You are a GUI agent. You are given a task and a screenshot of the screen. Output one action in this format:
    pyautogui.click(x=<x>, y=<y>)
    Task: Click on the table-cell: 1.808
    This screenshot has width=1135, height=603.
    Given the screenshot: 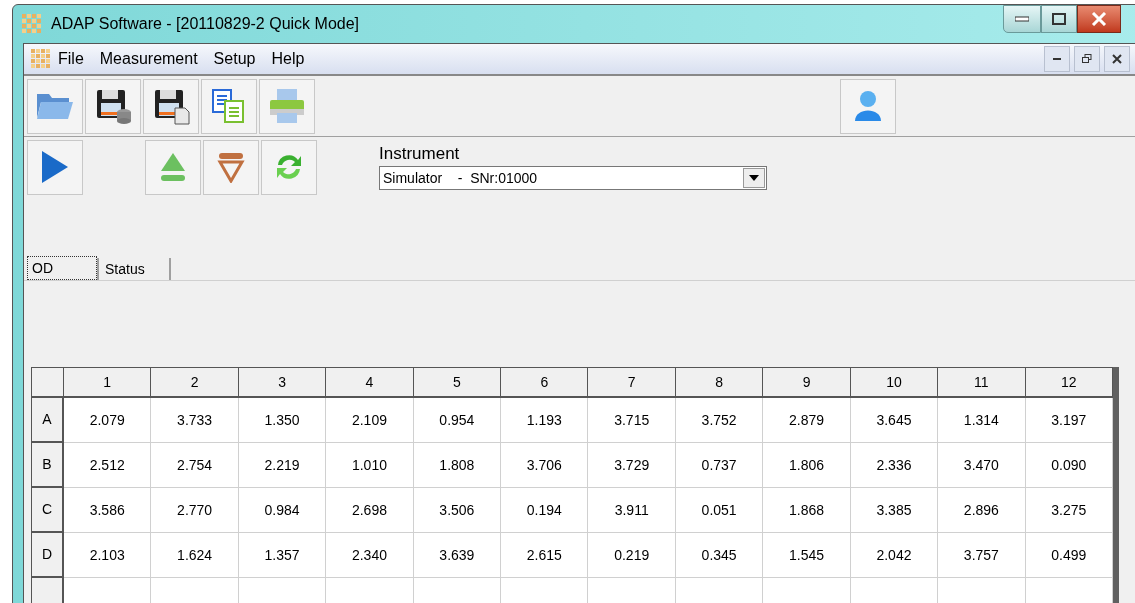 What is the action you would take?
    pyautogui.click(x=457, y=465)
    